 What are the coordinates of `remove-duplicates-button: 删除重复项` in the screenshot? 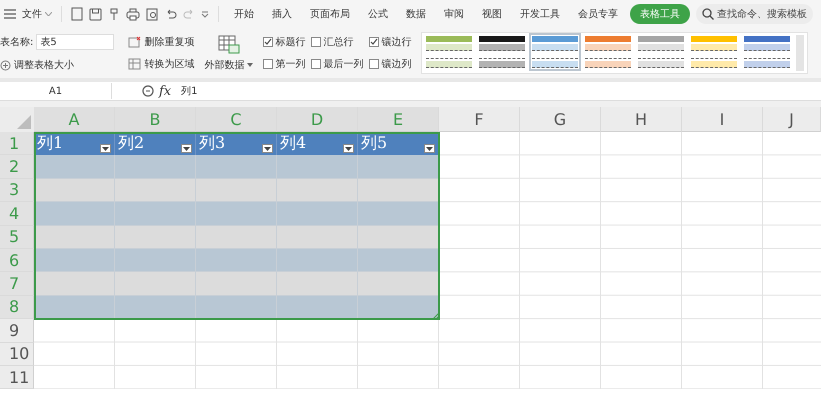 It's located at (161, 42).